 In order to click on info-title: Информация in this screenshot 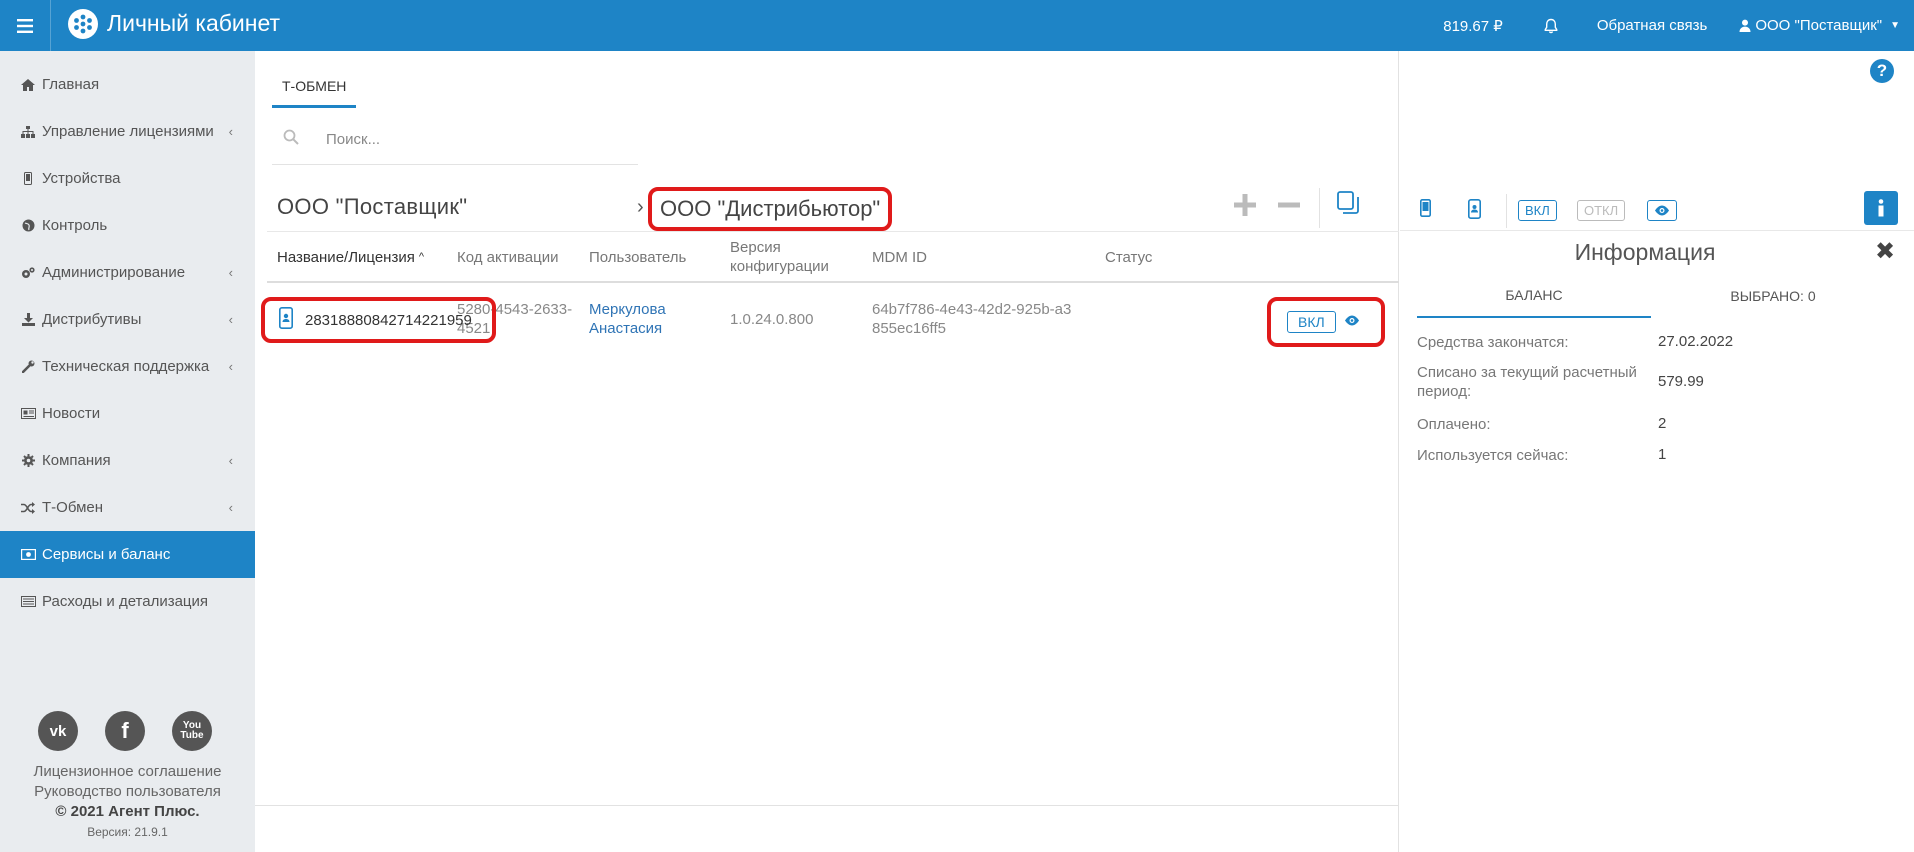, I will do `click(1645, 252)`.